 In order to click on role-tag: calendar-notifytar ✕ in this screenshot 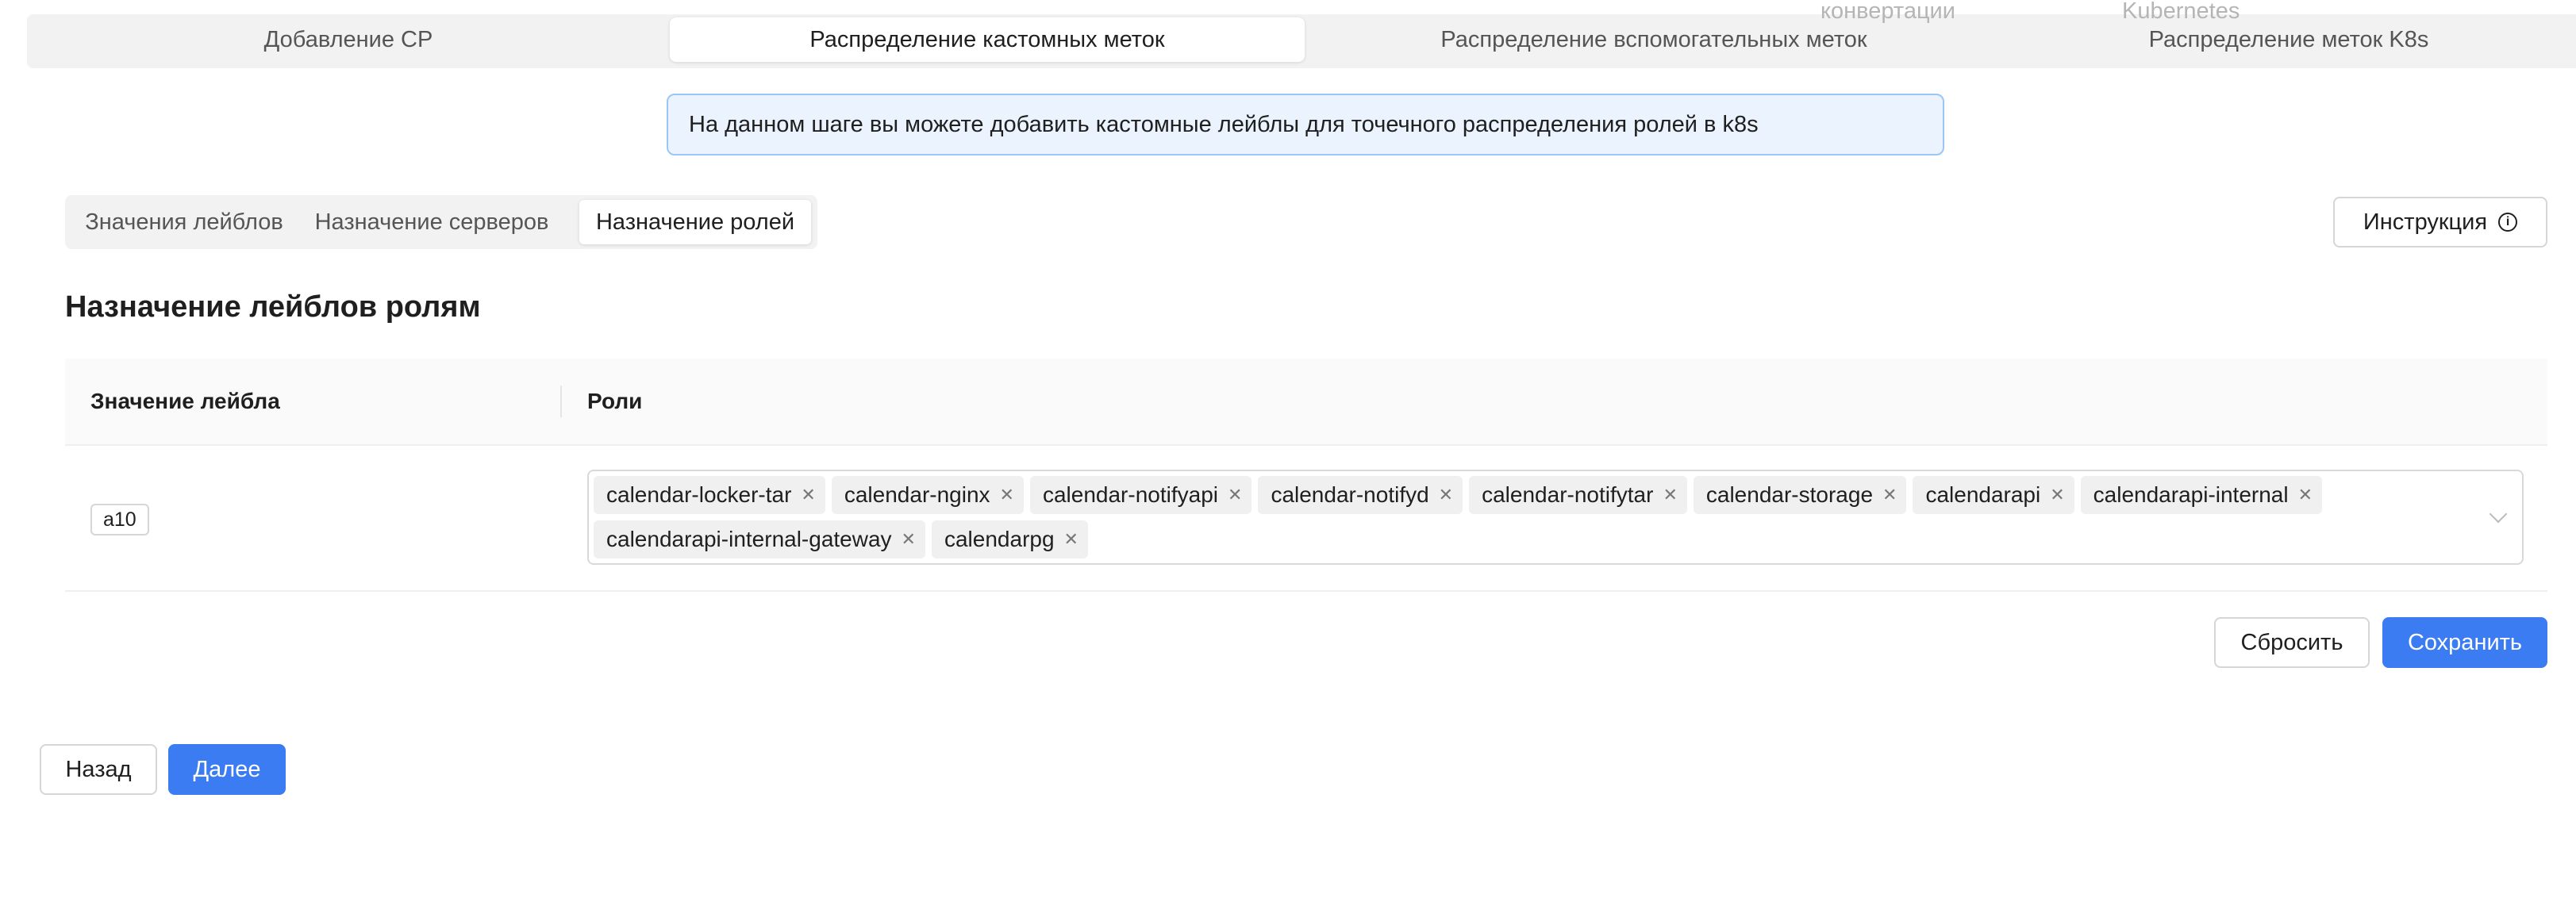, I will do `click(1578, 495)`.